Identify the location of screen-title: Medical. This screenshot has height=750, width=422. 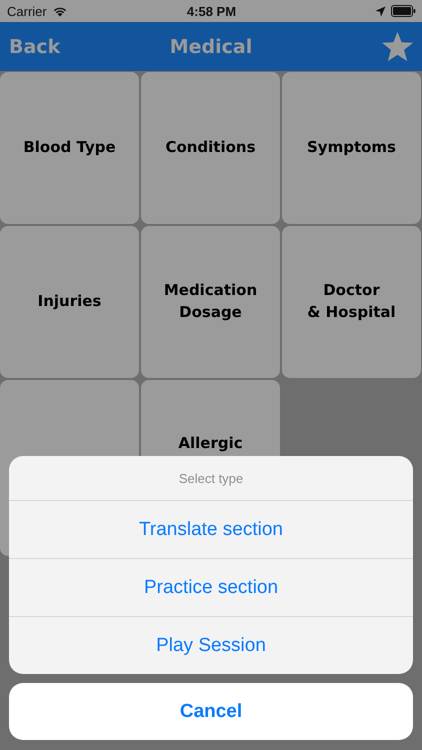
(211, 47).